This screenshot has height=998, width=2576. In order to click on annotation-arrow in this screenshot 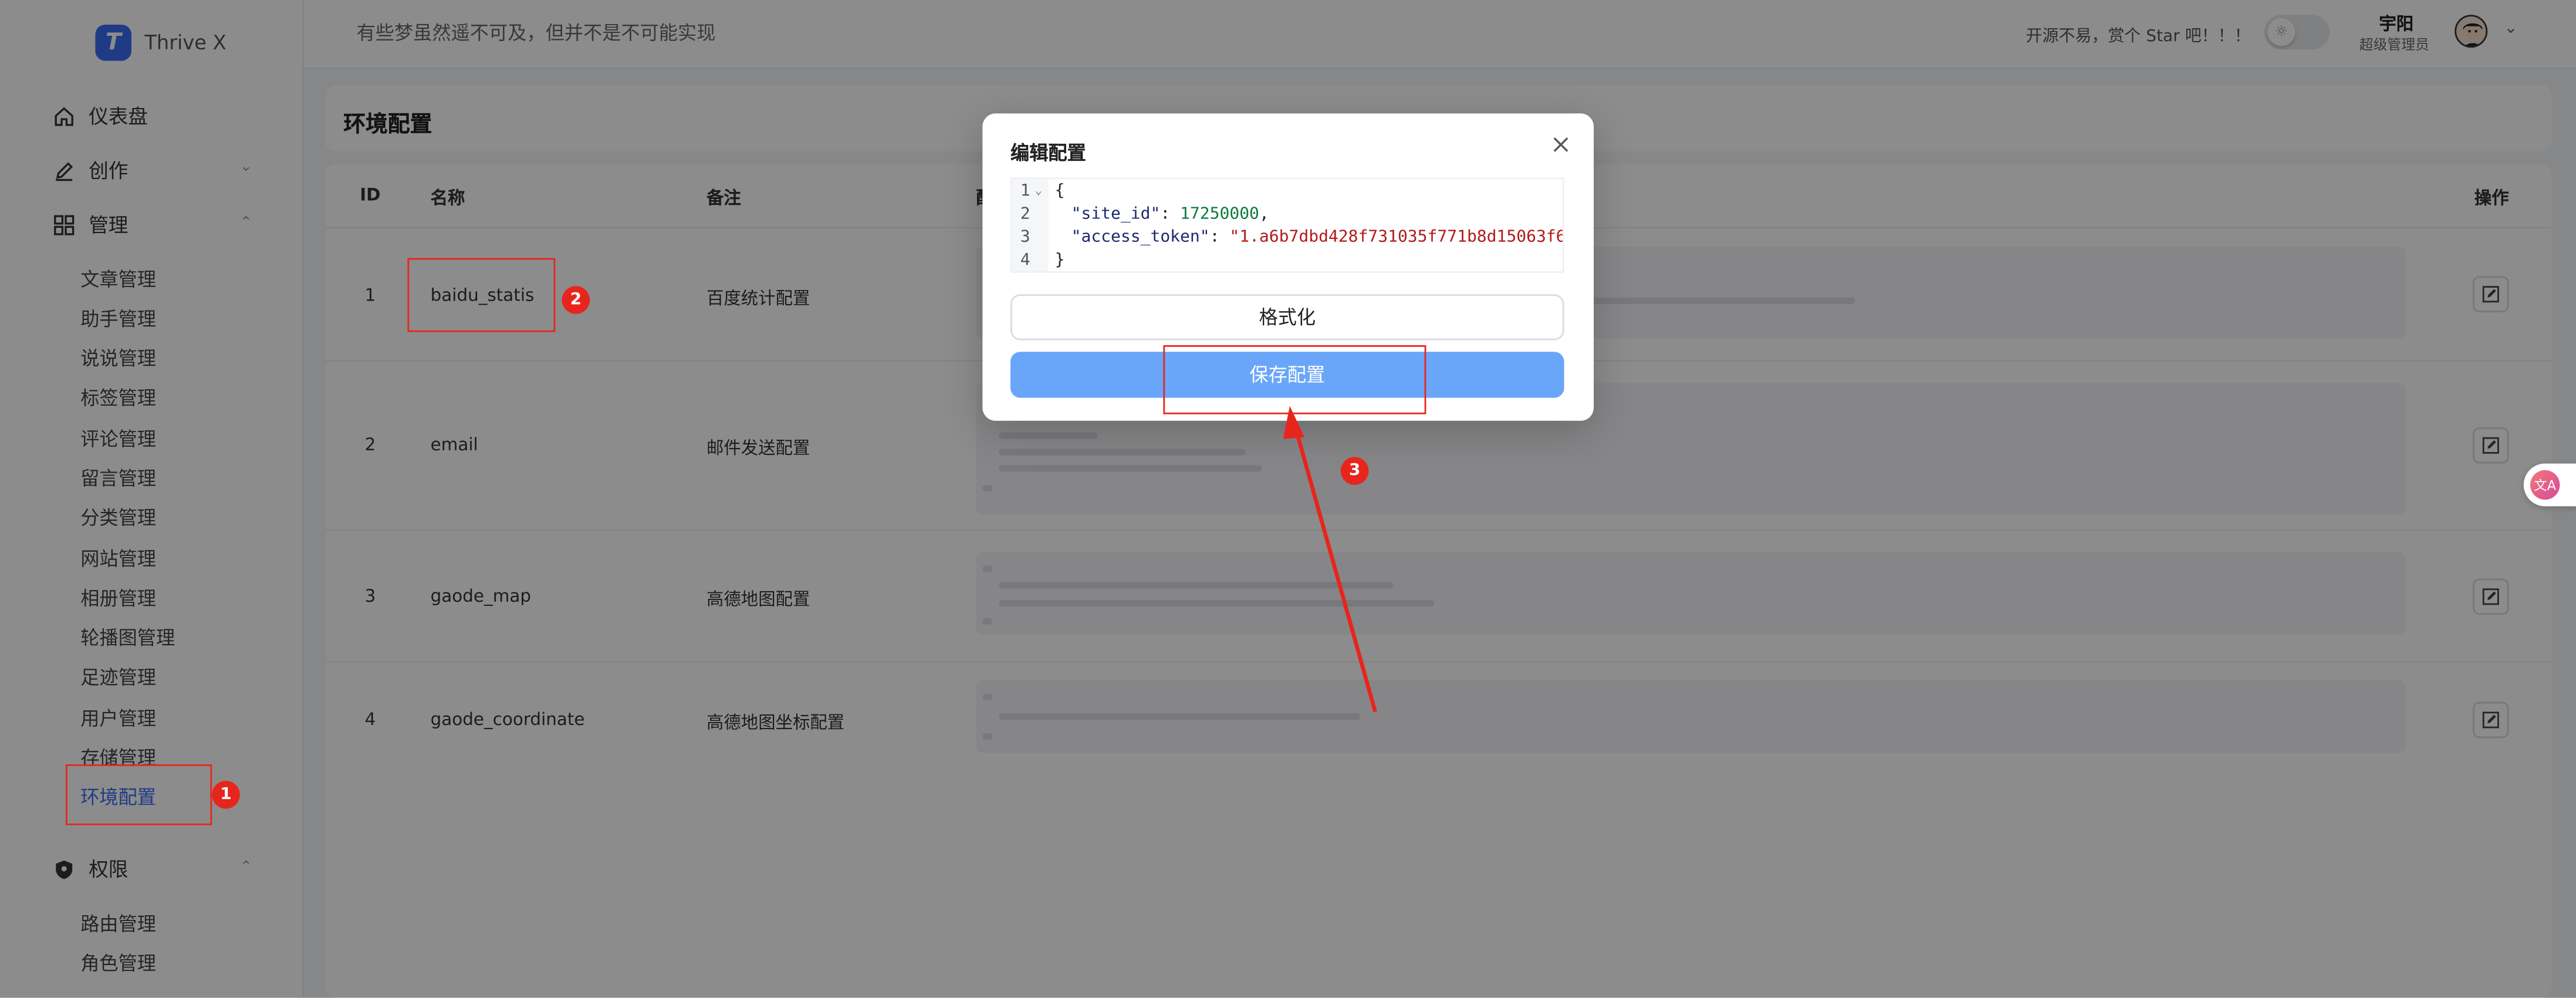, I will do `click(1330, 559)`.